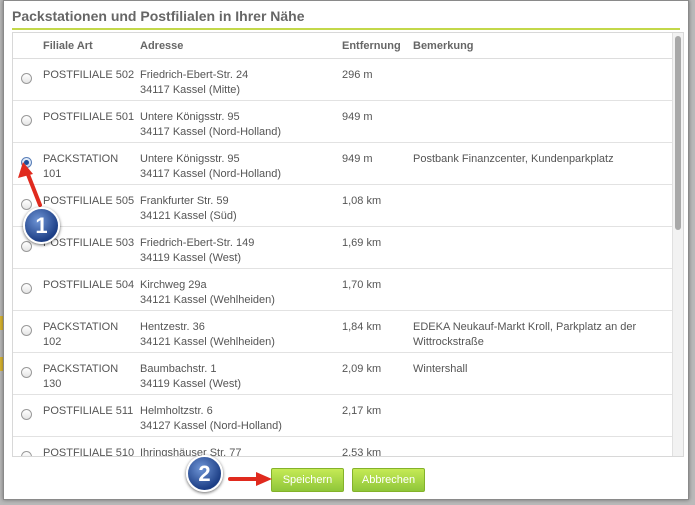 The image size is (695, 505). Describe the element at coordinates (41, 225) in the screenshot. I see `step-badge-1: 1` at that location.